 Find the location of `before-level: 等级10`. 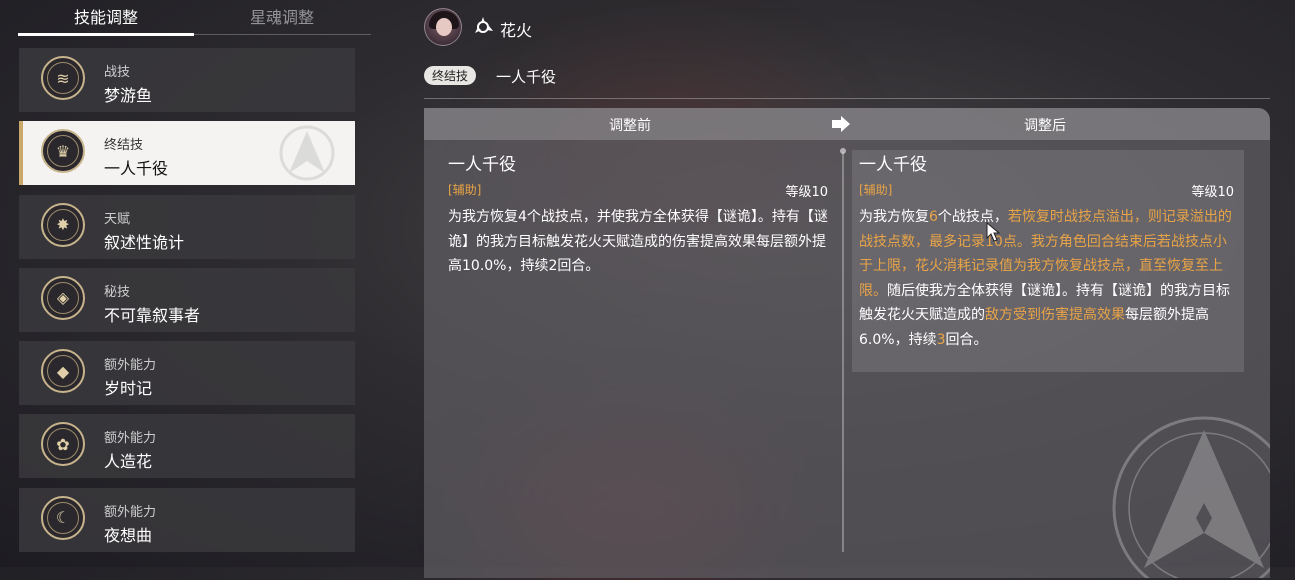

before-level: 等级10 is located at coordinates (806, 192).